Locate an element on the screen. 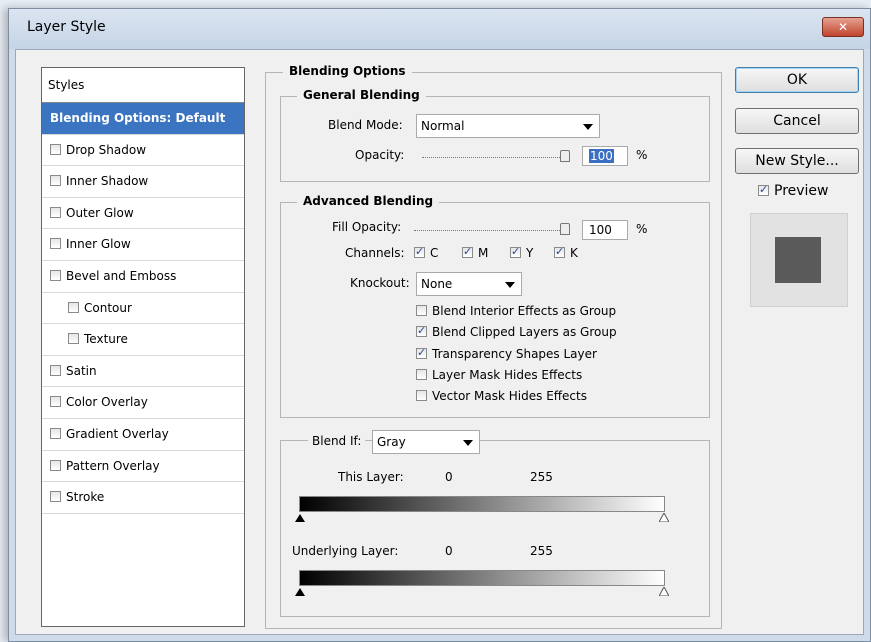  style-item-inner-shadow: Inner Shadow is located at coordinates (143, 182).